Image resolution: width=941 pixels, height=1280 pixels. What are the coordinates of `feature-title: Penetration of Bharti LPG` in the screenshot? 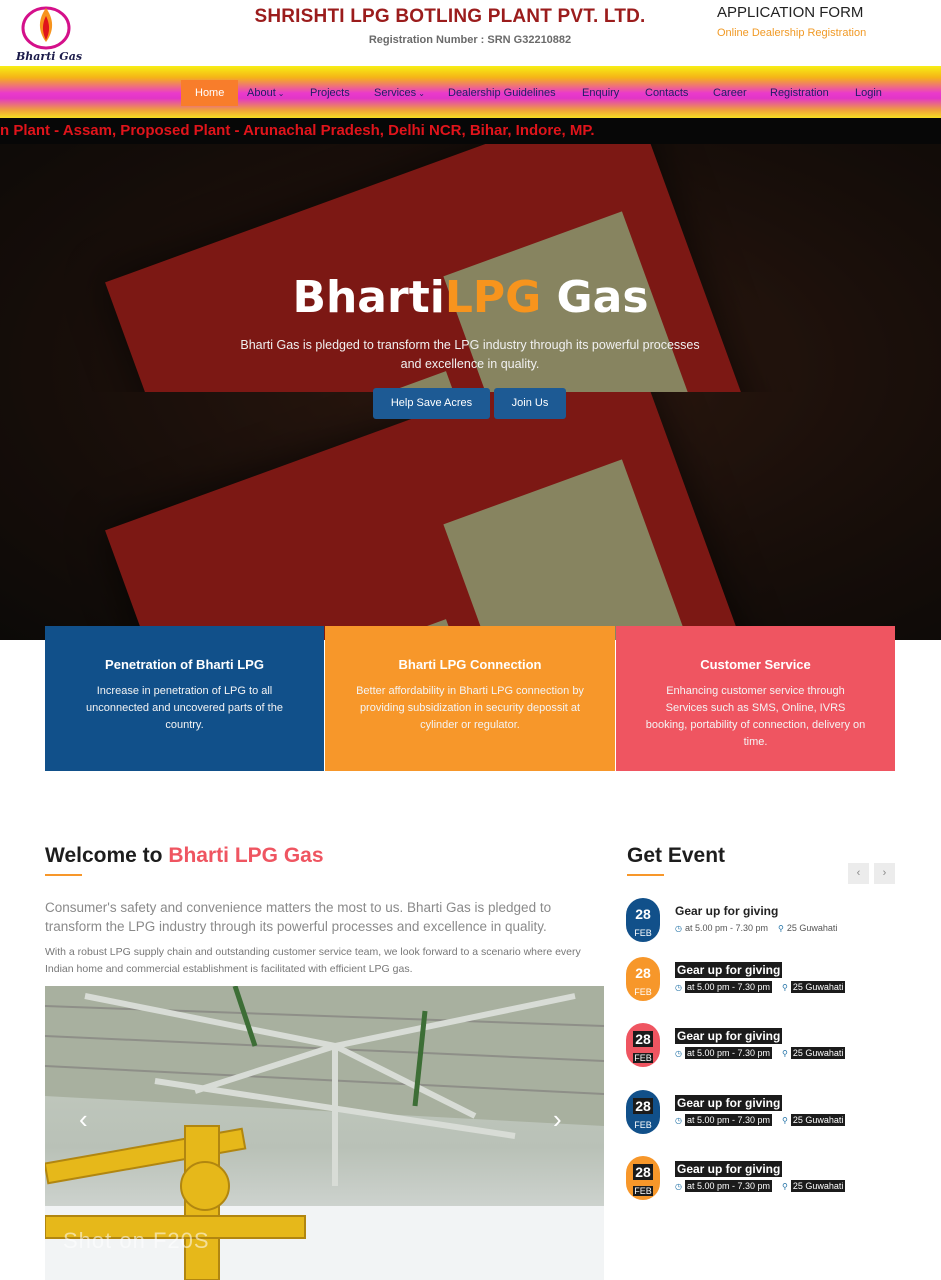 It's located at (184, 664).